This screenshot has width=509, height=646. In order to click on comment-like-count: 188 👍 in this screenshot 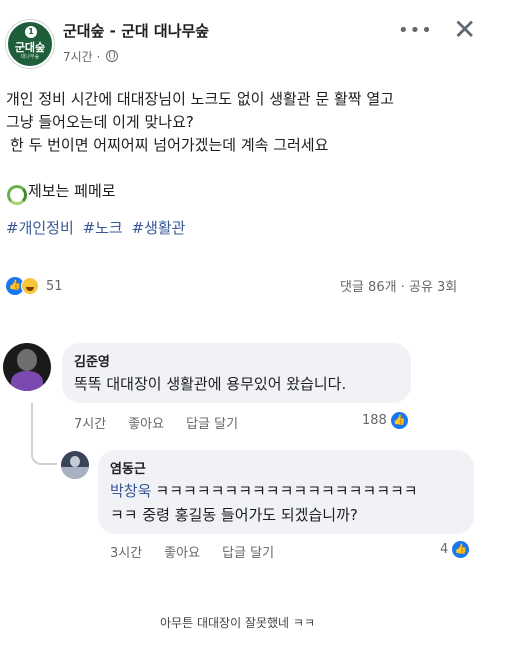, I will do `click(385, 420)`.